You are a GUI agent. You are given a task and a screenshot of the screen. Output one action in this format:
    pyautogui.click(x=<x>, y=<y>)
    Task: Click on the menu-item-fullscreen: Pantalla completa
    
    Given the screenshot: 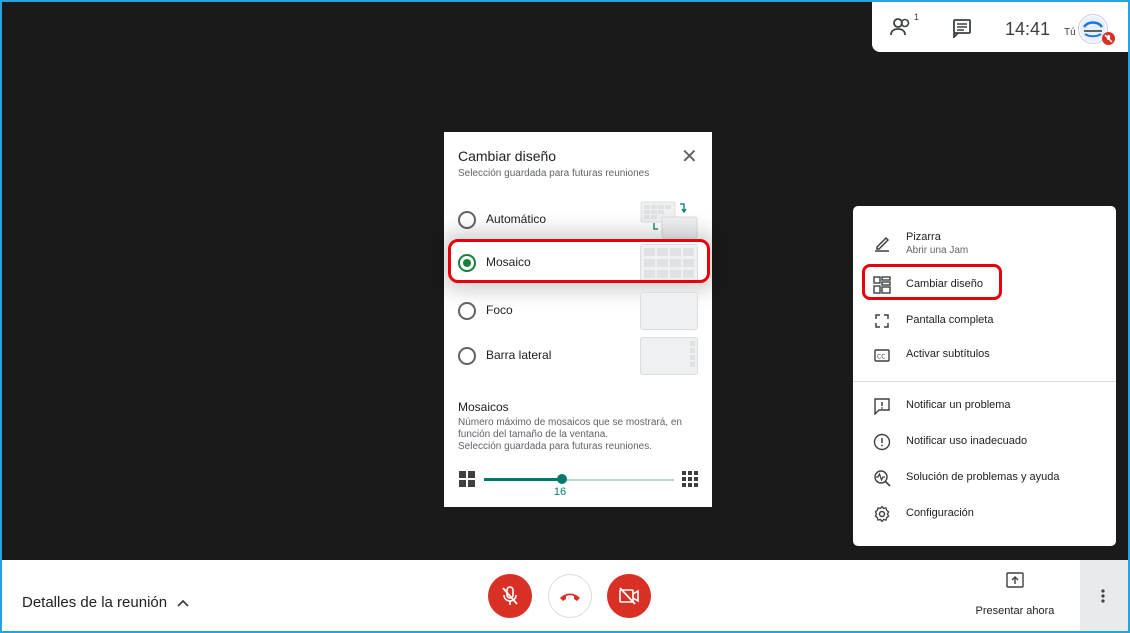 What is the action you would take?
    pyautogui.click(x=984, y=321)
    